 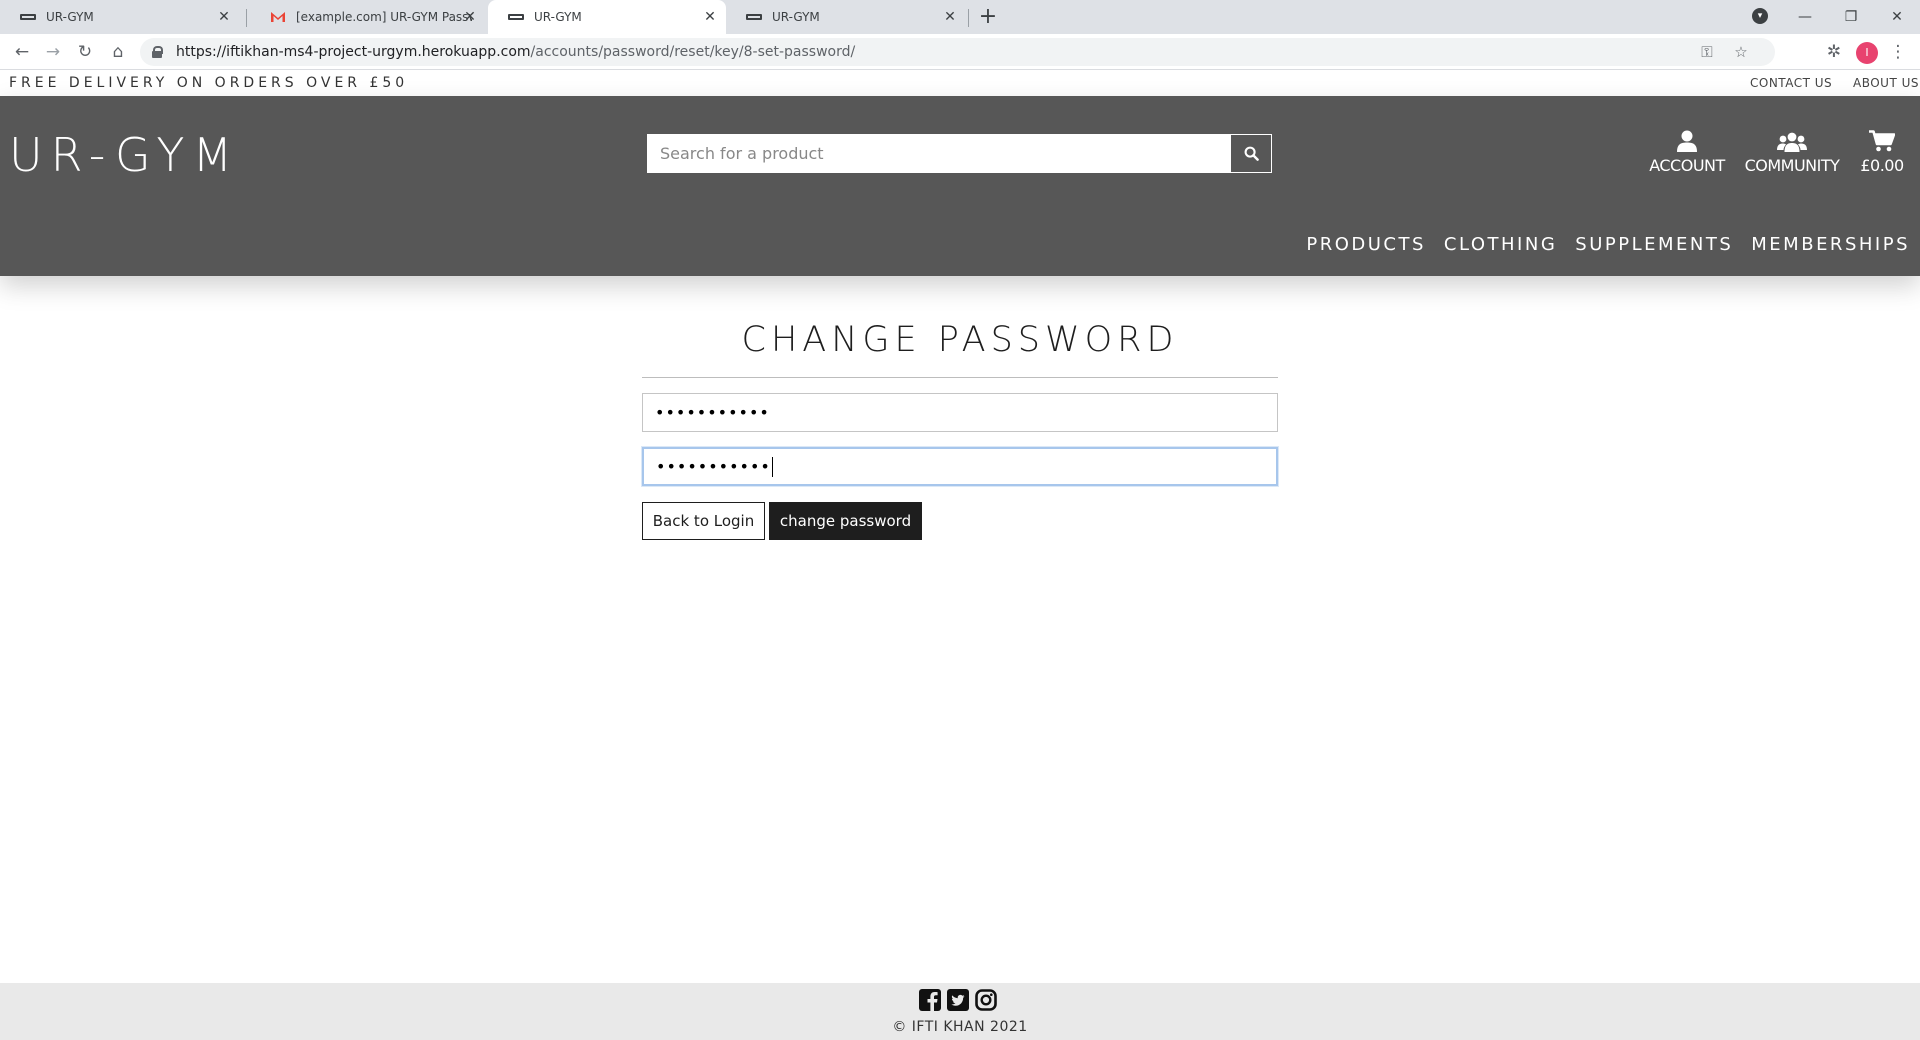 I want to click on home-icon: ⌂, so click(x=118, y=52).